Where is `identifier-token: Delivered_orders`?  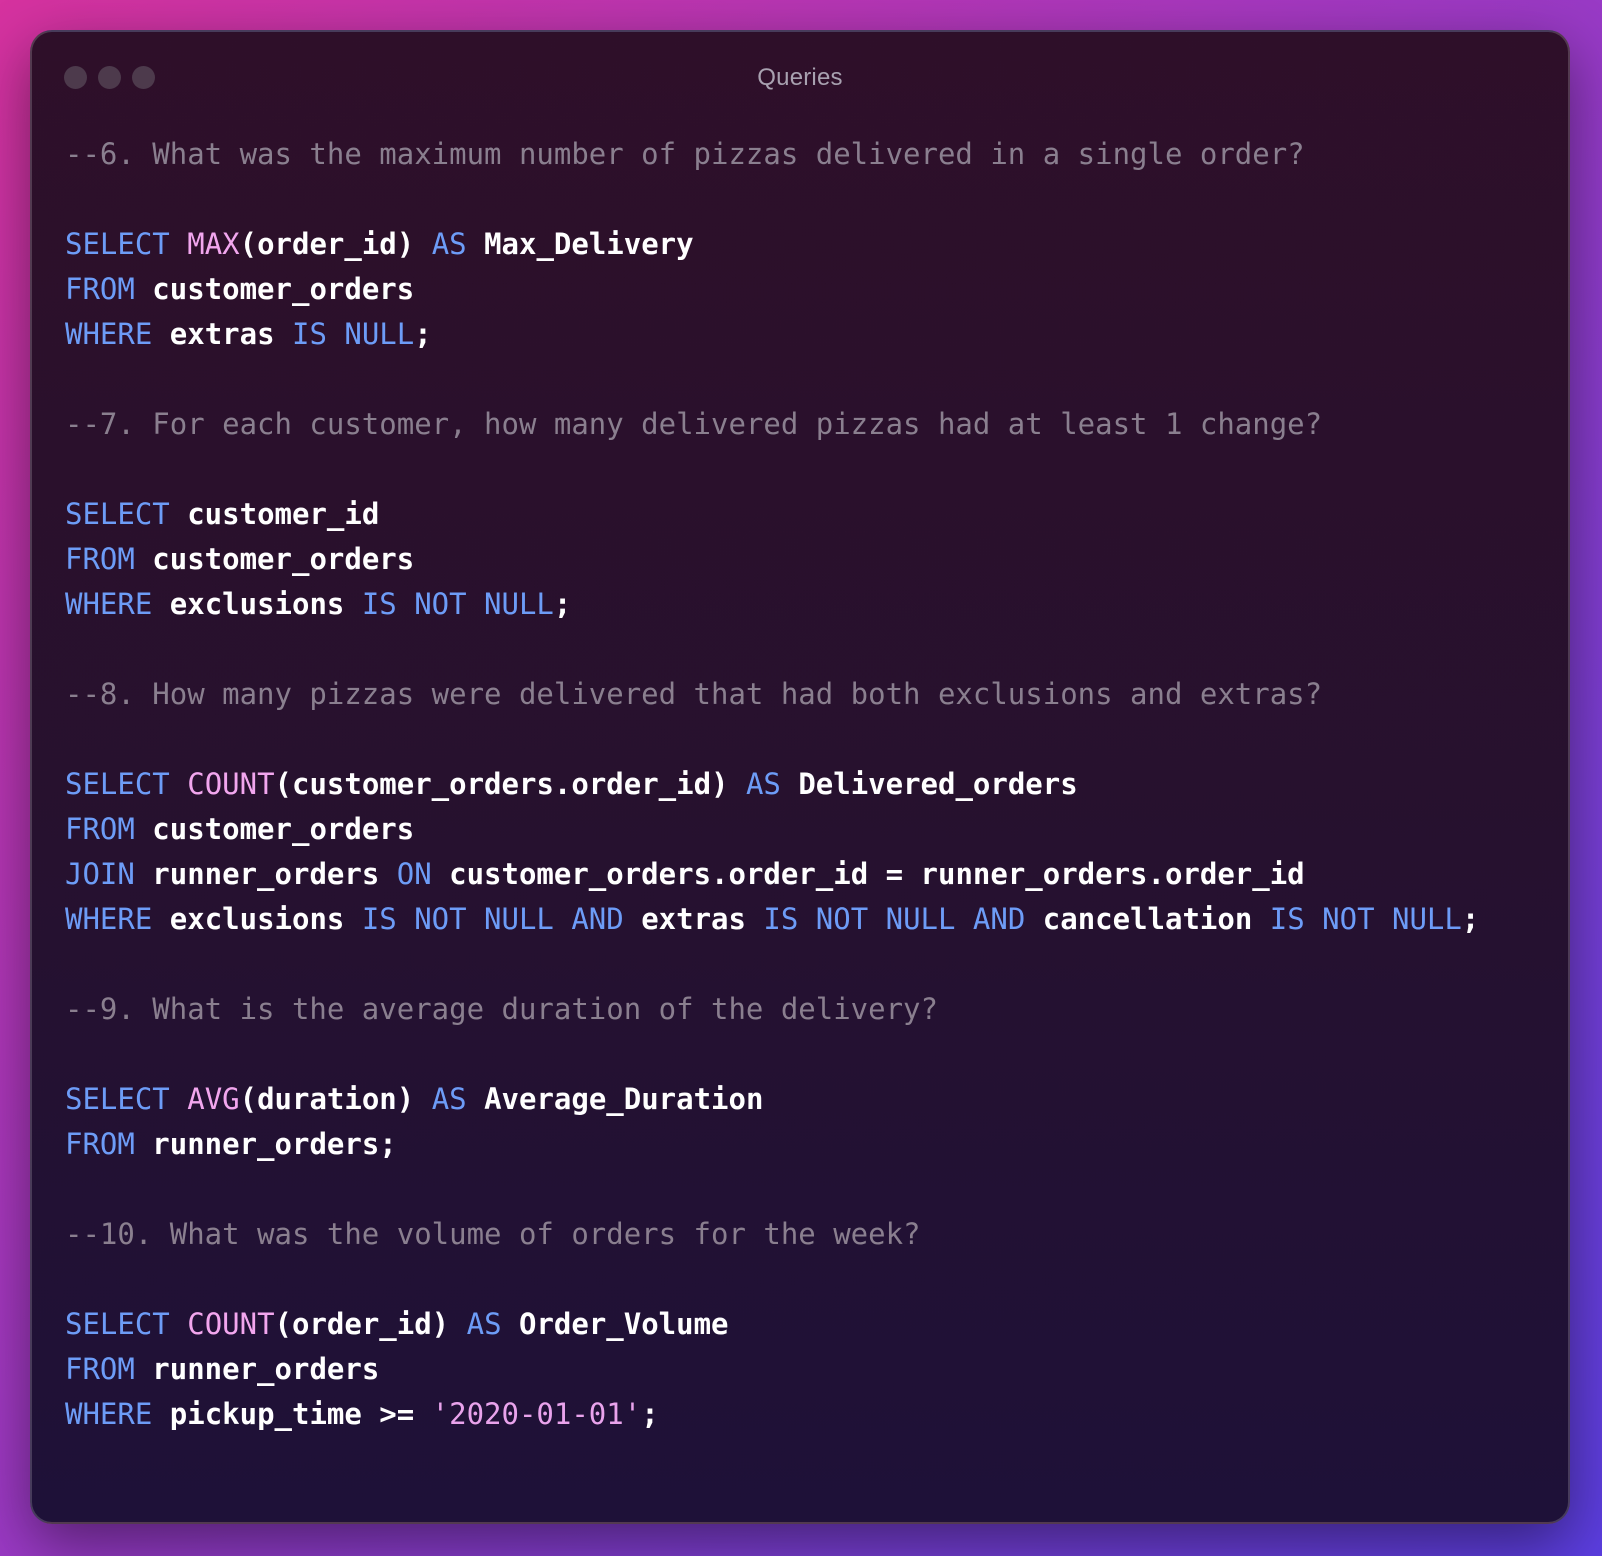 identifier-token: Delivered_orders is located at coordinates (929, 784).